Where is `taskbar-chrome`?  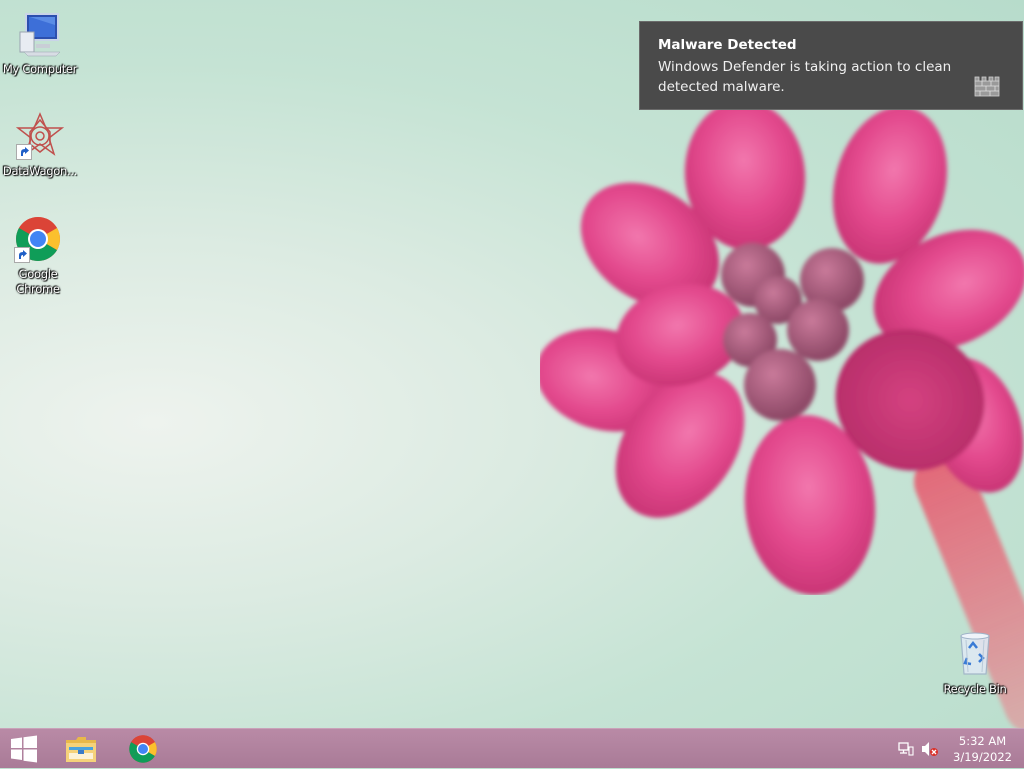 taskbar-chrome is located at coordinates (143, 749).